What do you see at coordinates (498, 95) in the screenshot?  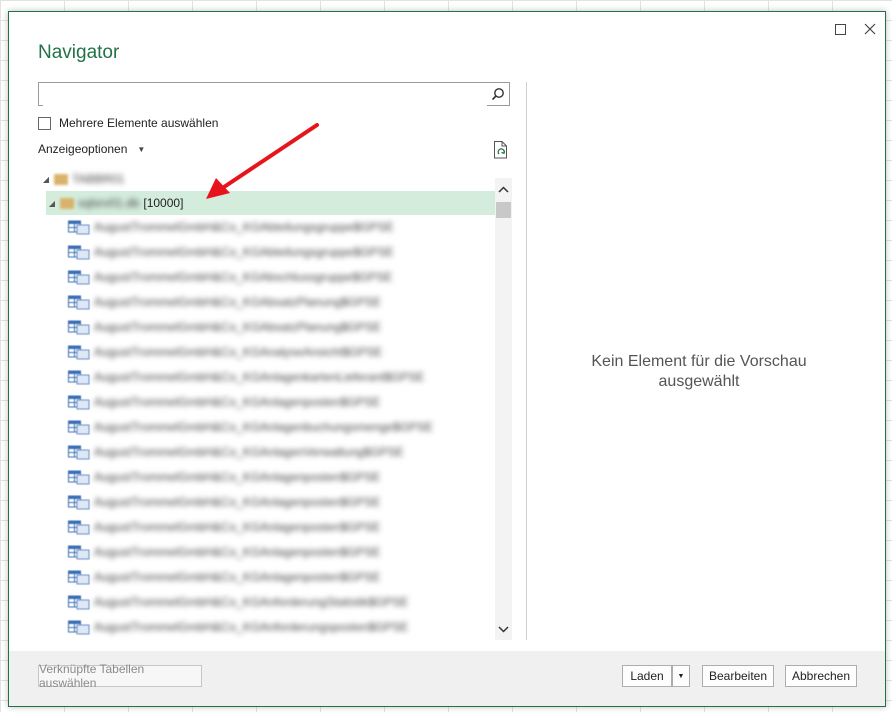 I see `search-icon` at bounding box center [498, 95].